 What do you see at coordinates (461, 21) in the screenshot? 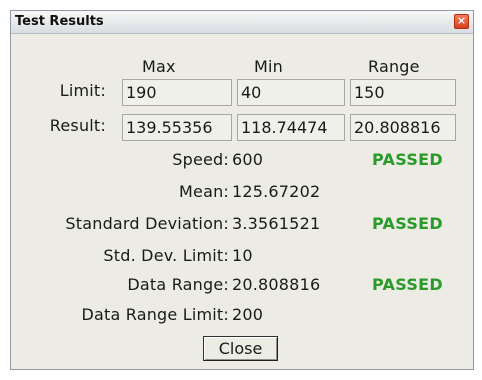
I see `close-icon: ×` at bounding box center [461, 21].